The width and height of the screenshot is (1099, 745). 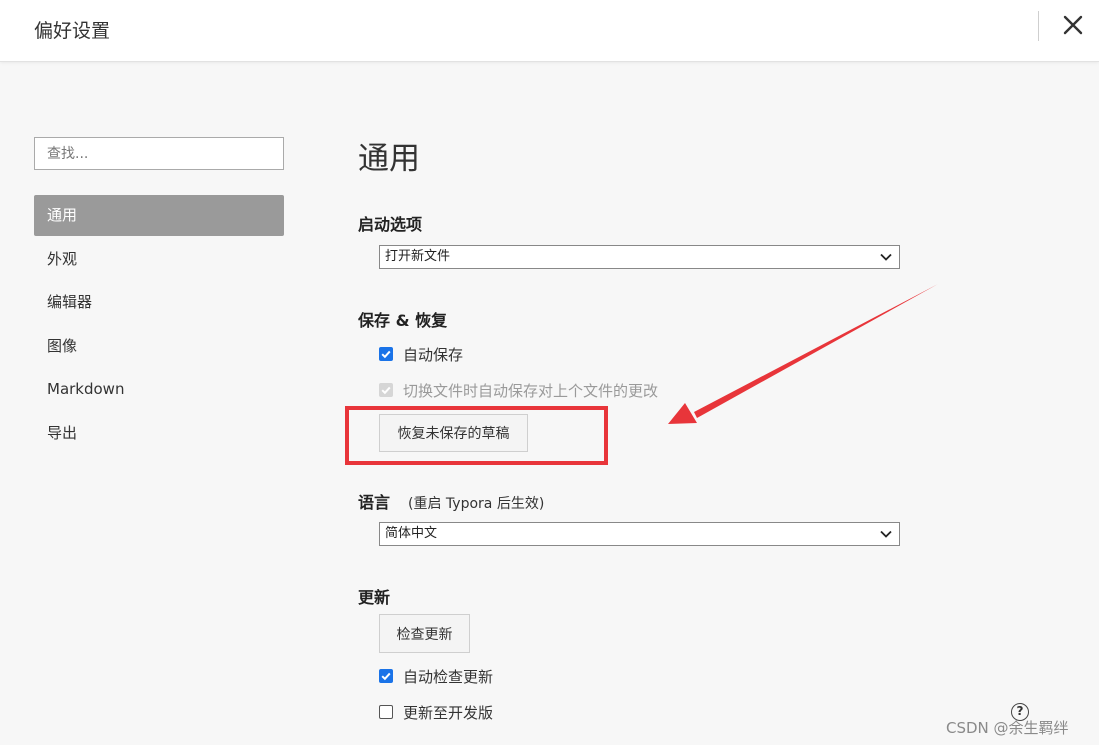 What do you see at coordinates (159, 433) in the screenshot?
I see `sidebar-item-export: 导出` at bounding box center [159, 433].